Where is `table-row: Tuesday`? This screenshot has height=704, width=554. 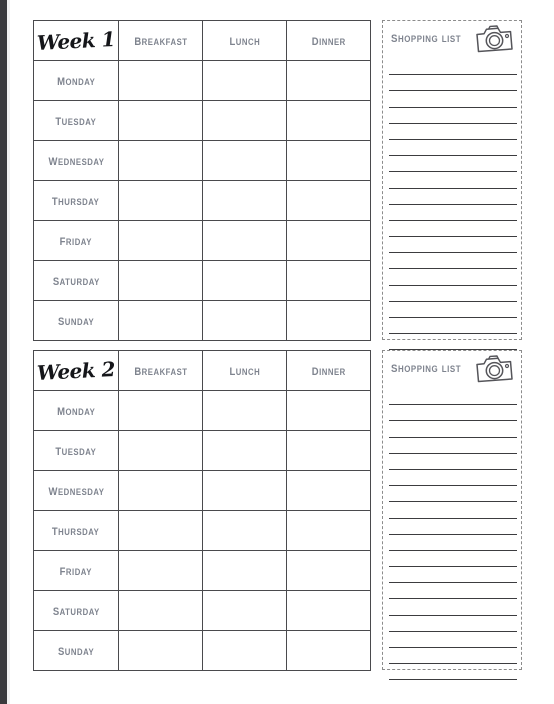
table-row: Tuesday is located at coordinates (202, 120).